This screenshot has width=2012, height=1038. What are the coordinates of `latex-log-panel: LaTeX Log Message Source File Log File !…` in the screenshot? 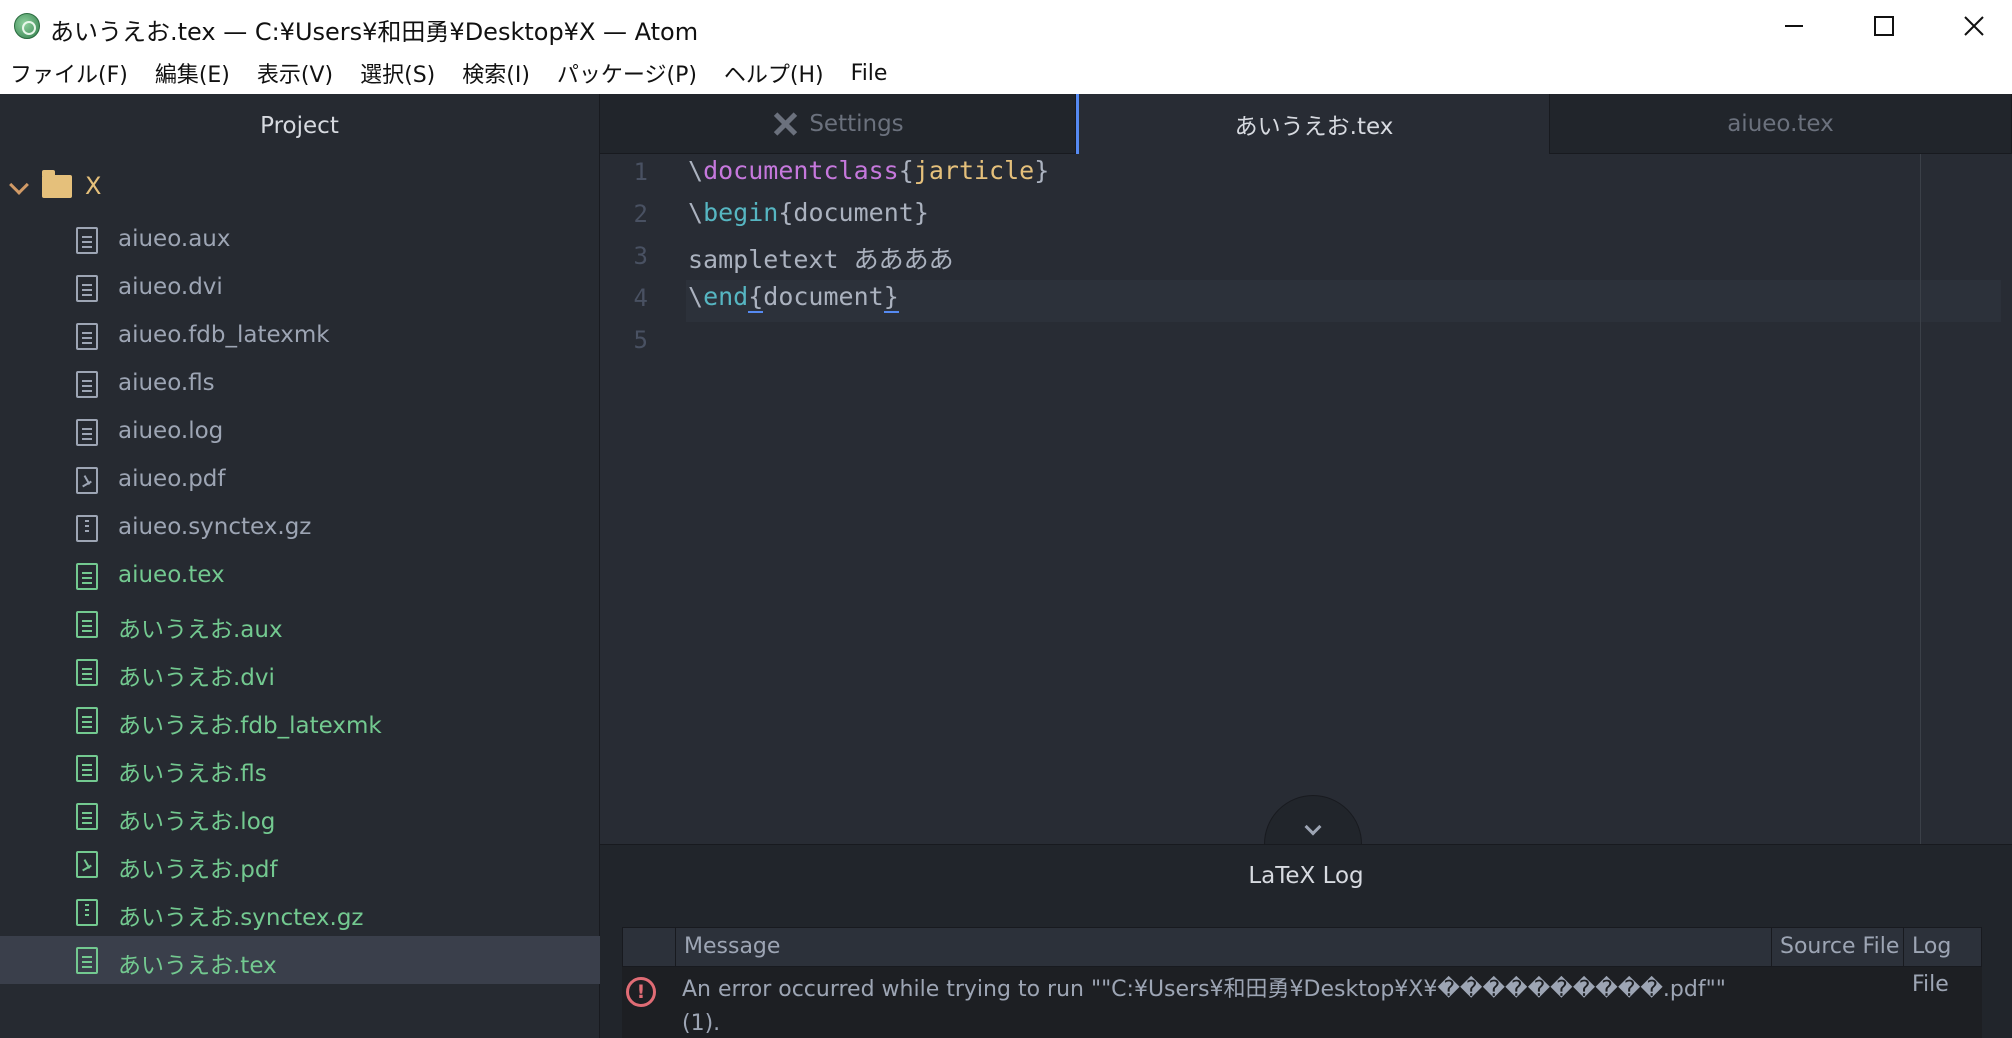 It's located at (1306, 941).